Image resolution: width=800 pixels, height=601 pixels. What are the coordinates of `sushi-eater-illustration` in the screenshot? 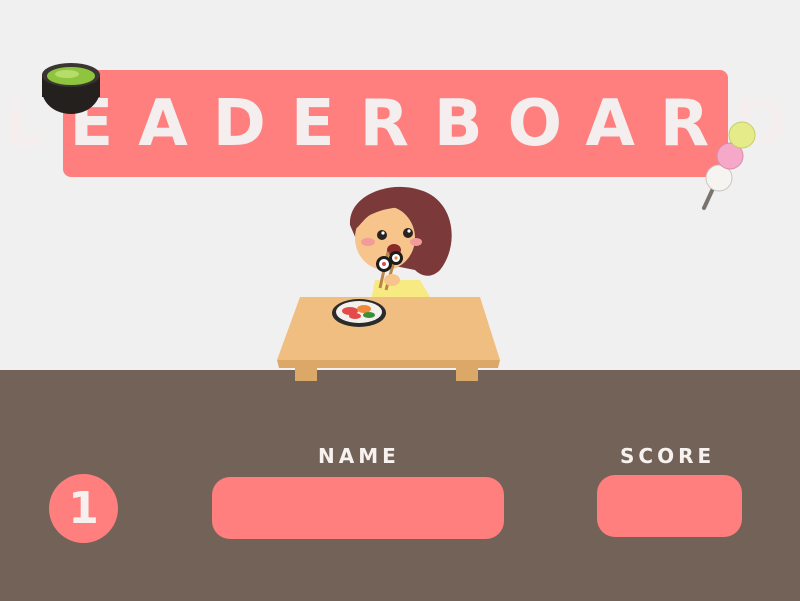 It's located at (388, 283).